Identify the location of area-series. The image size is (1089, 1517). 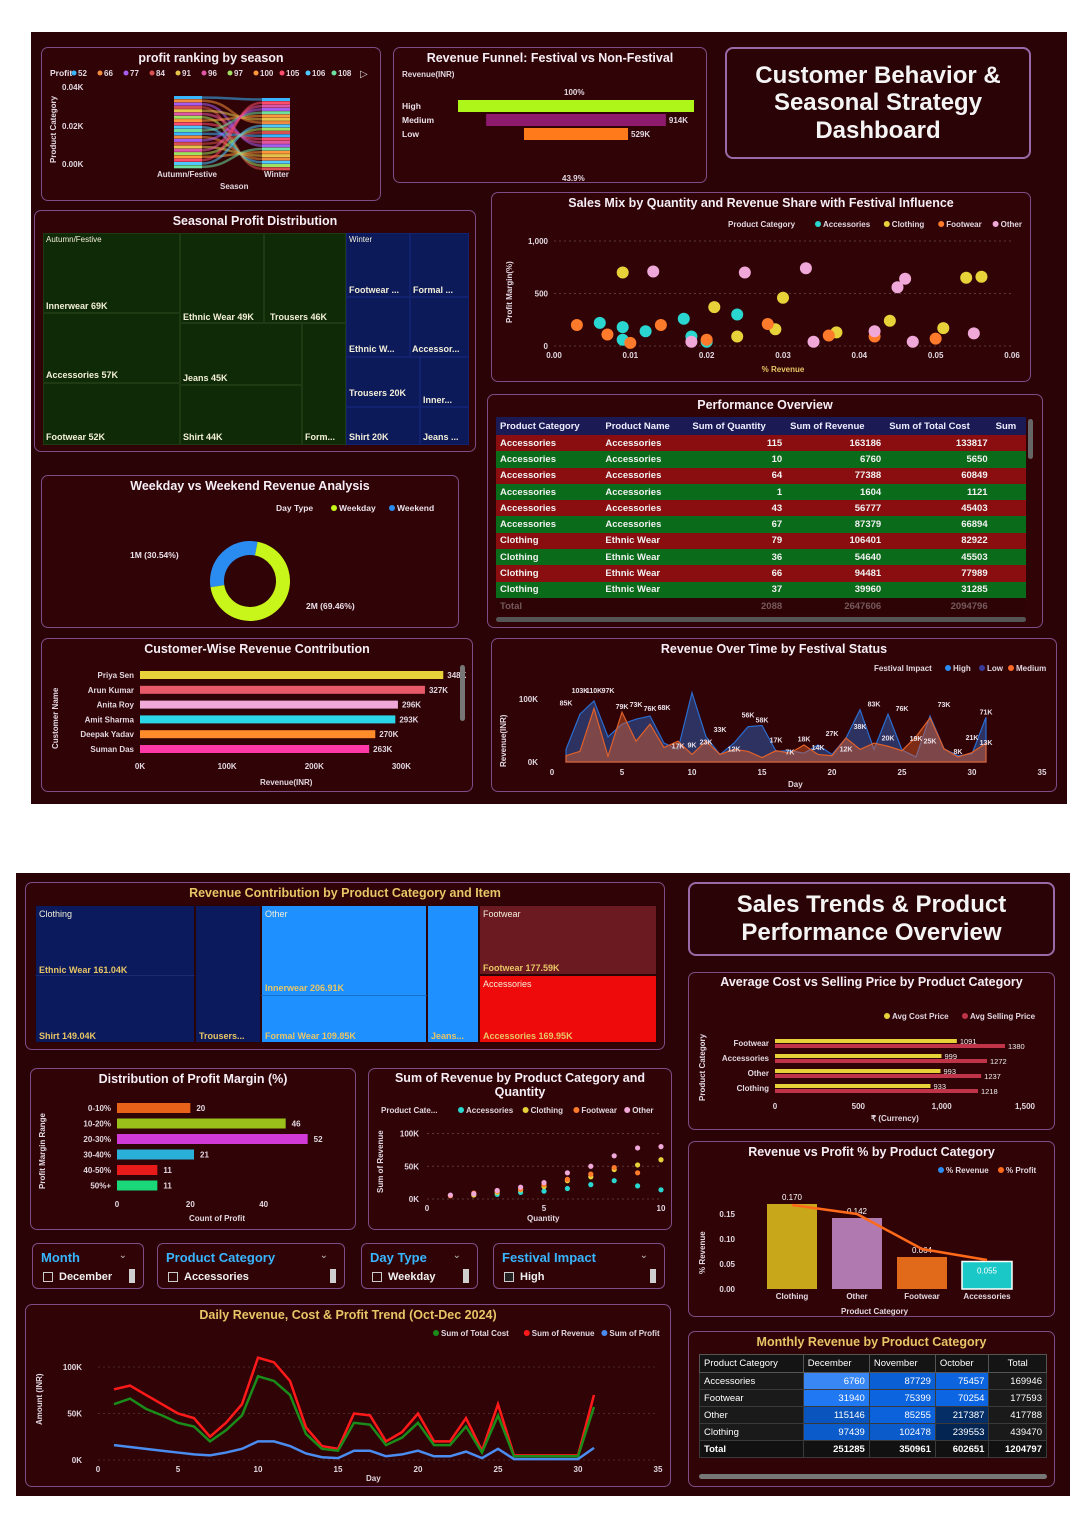
(776, 734).